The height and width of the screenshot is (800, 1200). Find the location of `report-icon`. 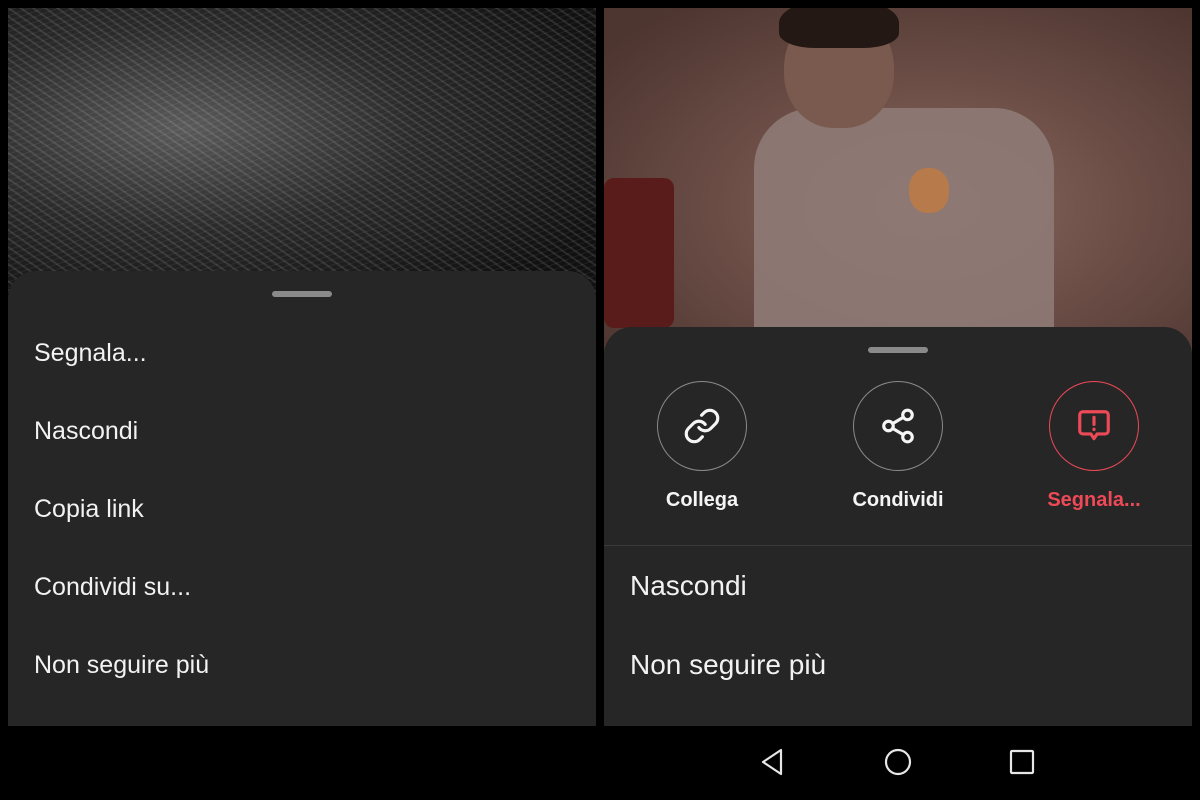

report-icon is located at coordinates (1094, 425).